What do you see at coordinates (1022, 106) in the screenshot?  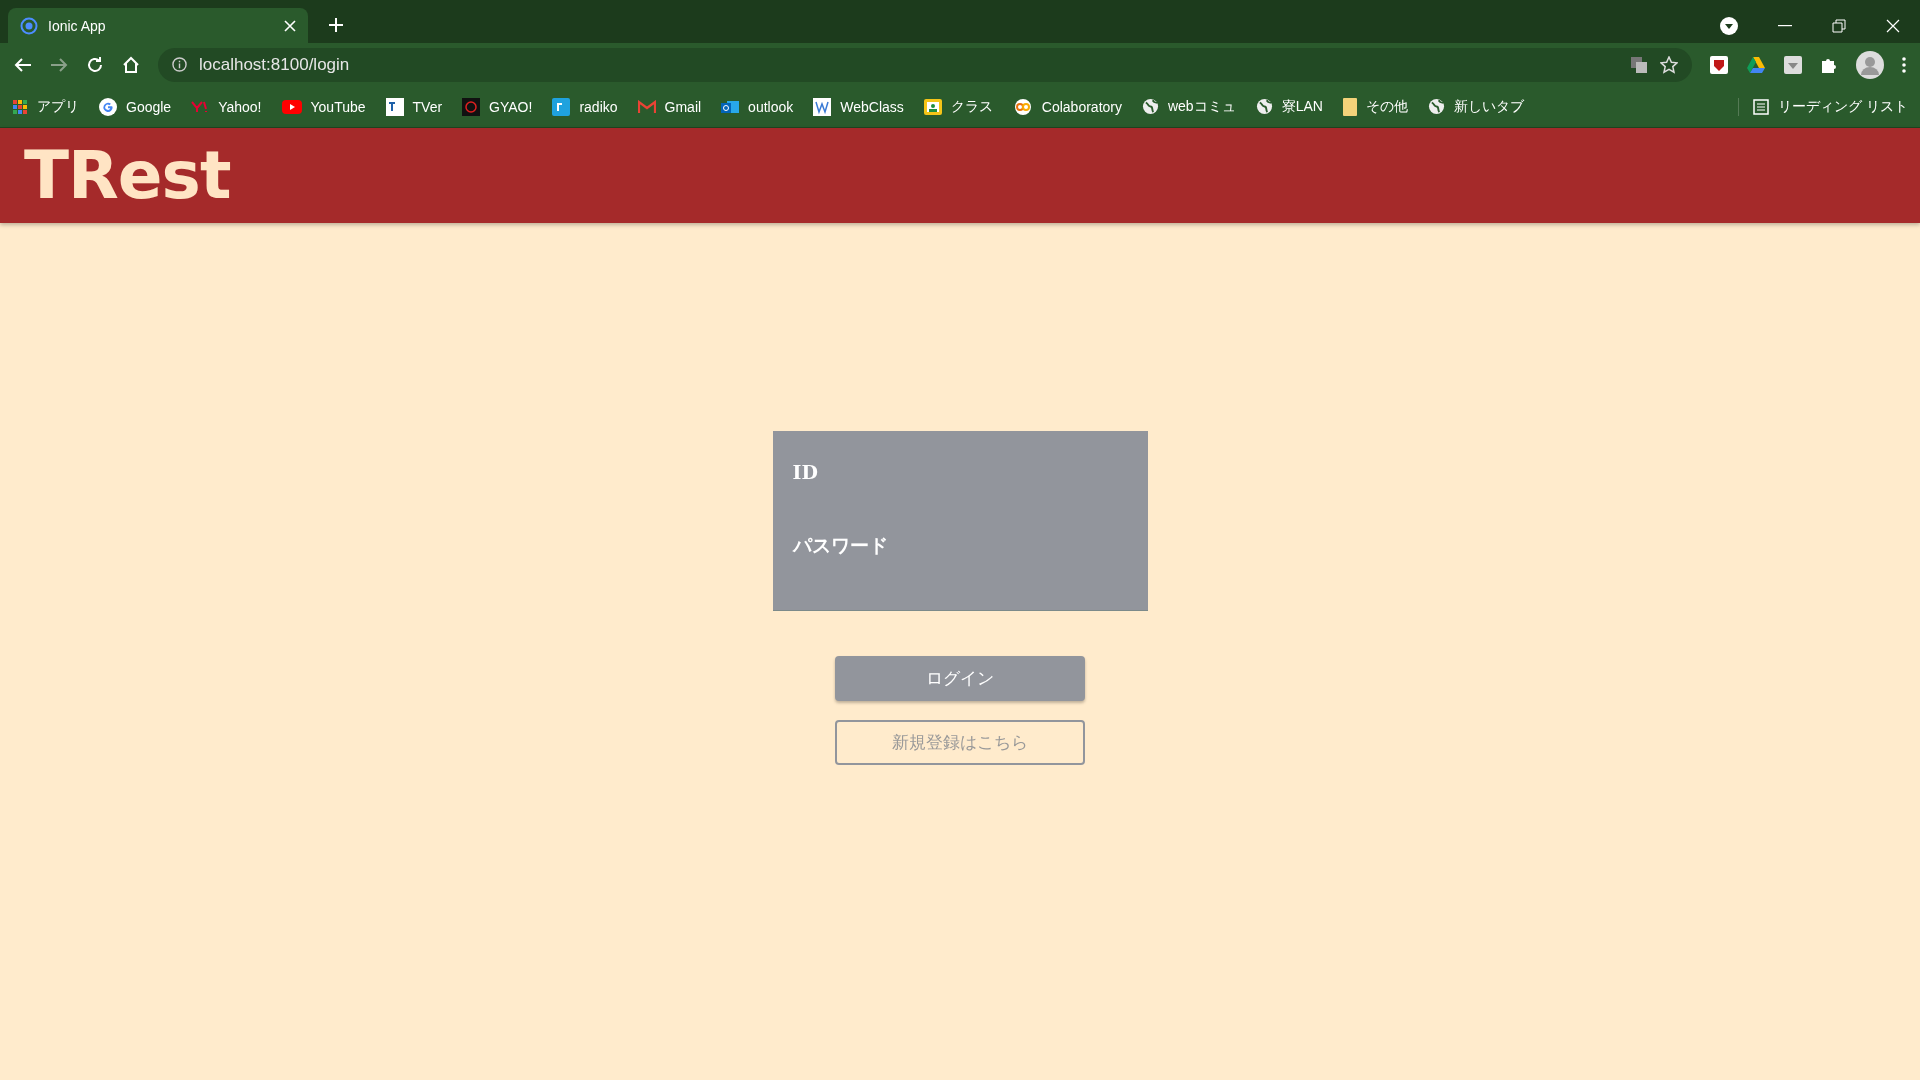 I see `co-logo-icon` at bounding box center [1022, 106].